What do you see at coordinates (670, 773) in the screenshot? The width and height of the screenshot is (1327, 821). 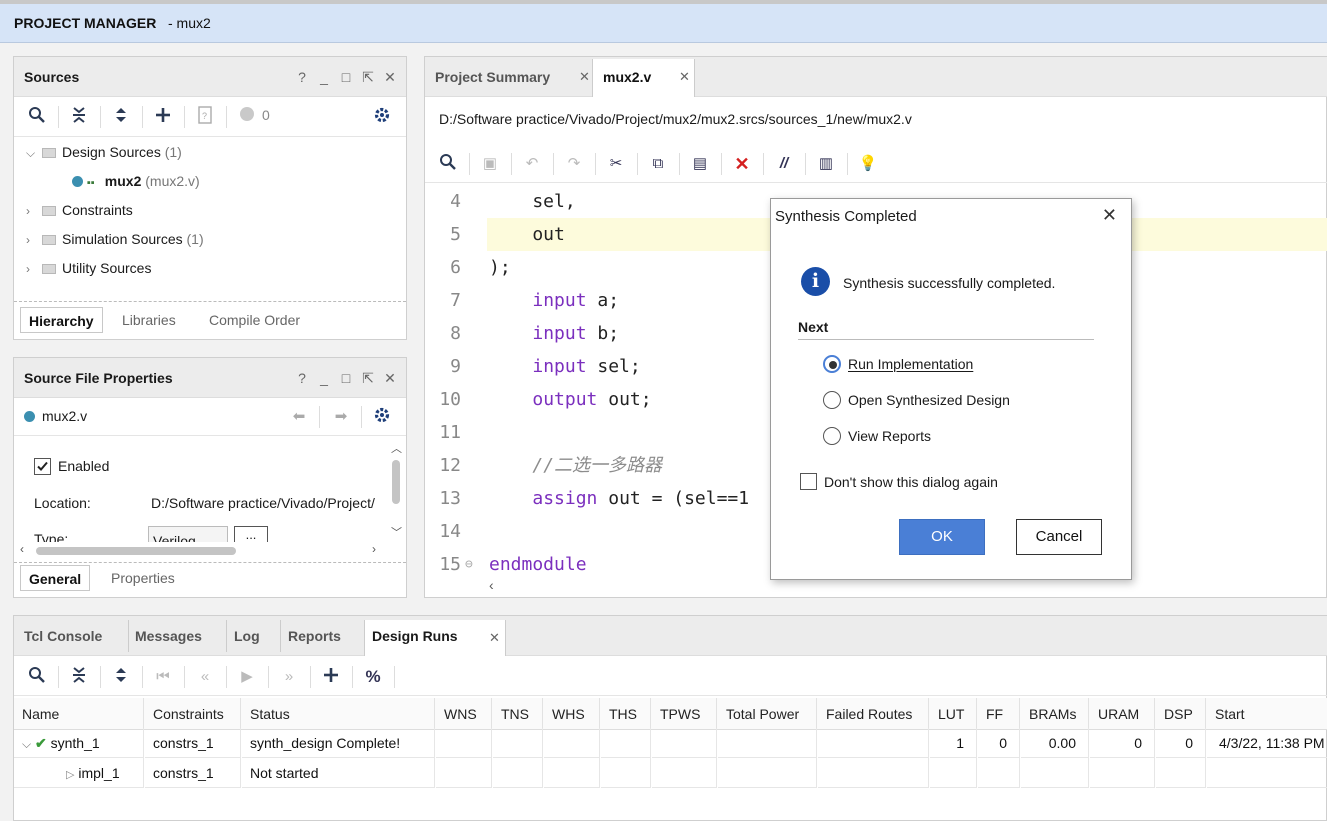 I see `table-row: ▷ impl_1 constrs_1 Not started` at bounding box center [670, 773].